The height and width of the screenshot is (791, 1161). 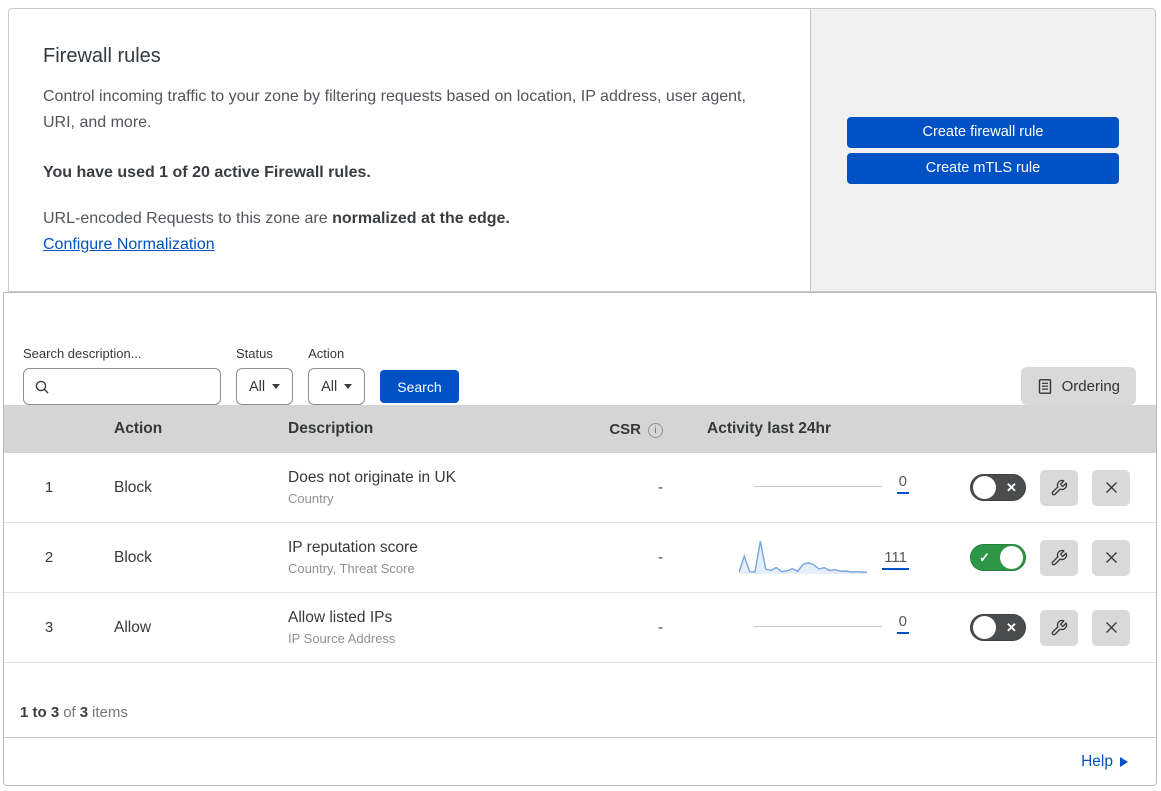 What do you see at coordinates (49, 487) in the screenshot?
I see `rule-priority: 1` at bounding box center [49, 487].